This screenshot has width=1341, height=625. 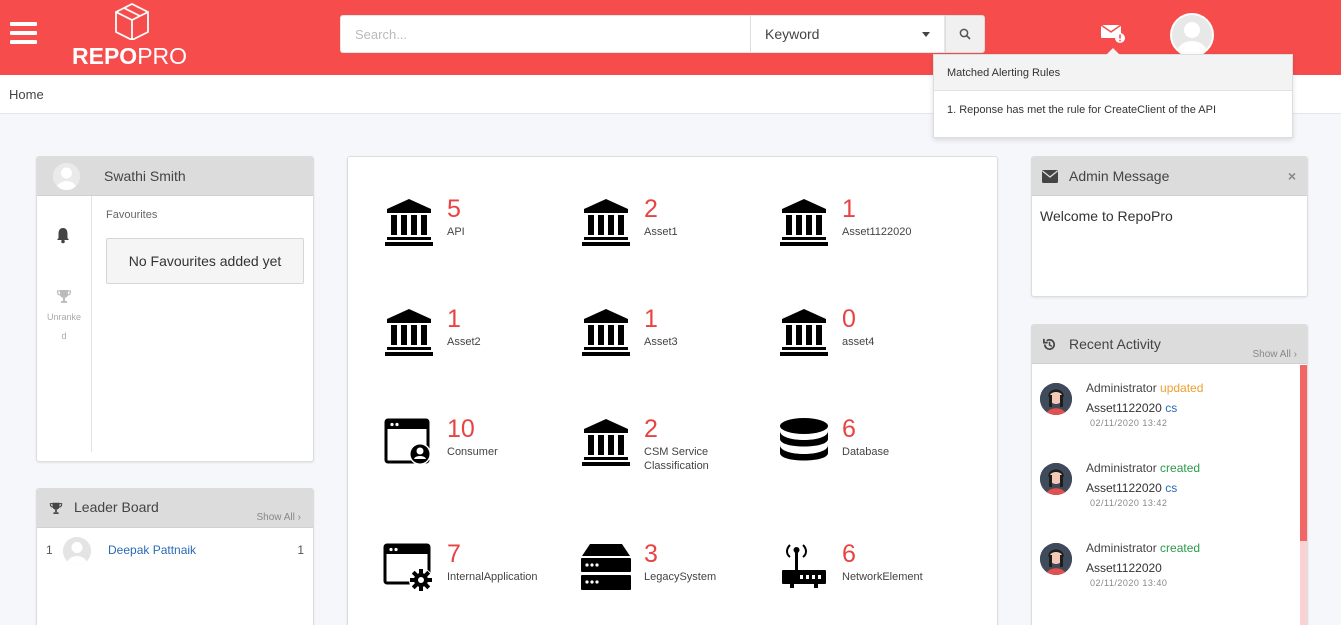 What do you see at coordinates (1275, 354) in the screenshot?
I see `recent-activity-show-all: Show All ›` at bounding box center [1275, 354].